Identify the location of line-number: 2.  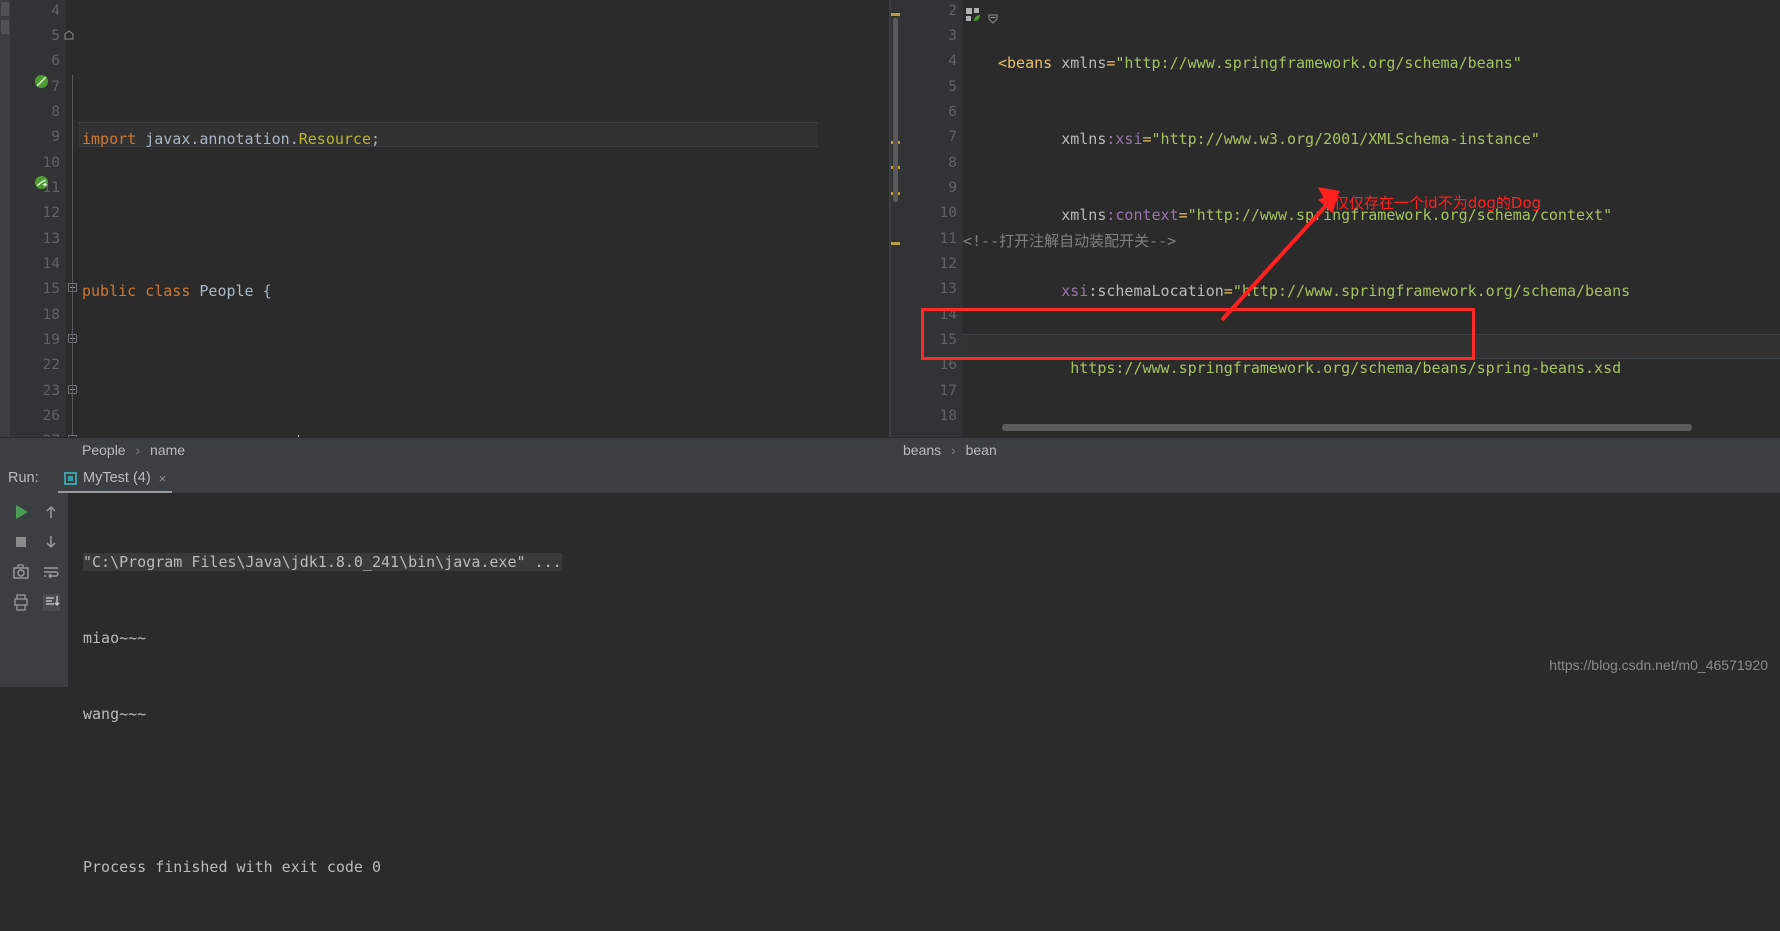
(952, 11).